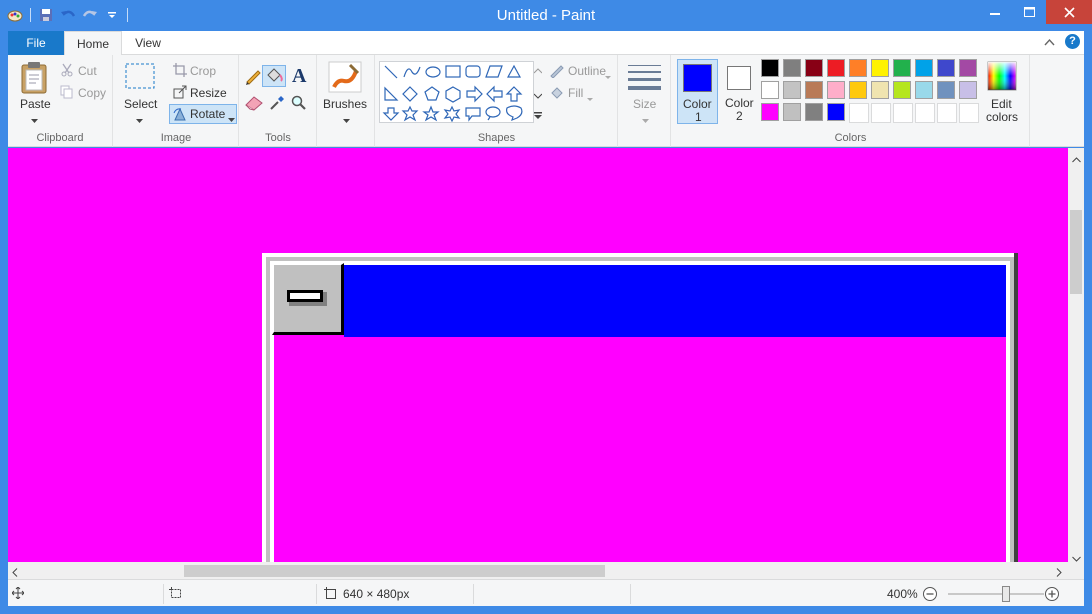  I want to click on zoom-out-icon, so click(930, 595).